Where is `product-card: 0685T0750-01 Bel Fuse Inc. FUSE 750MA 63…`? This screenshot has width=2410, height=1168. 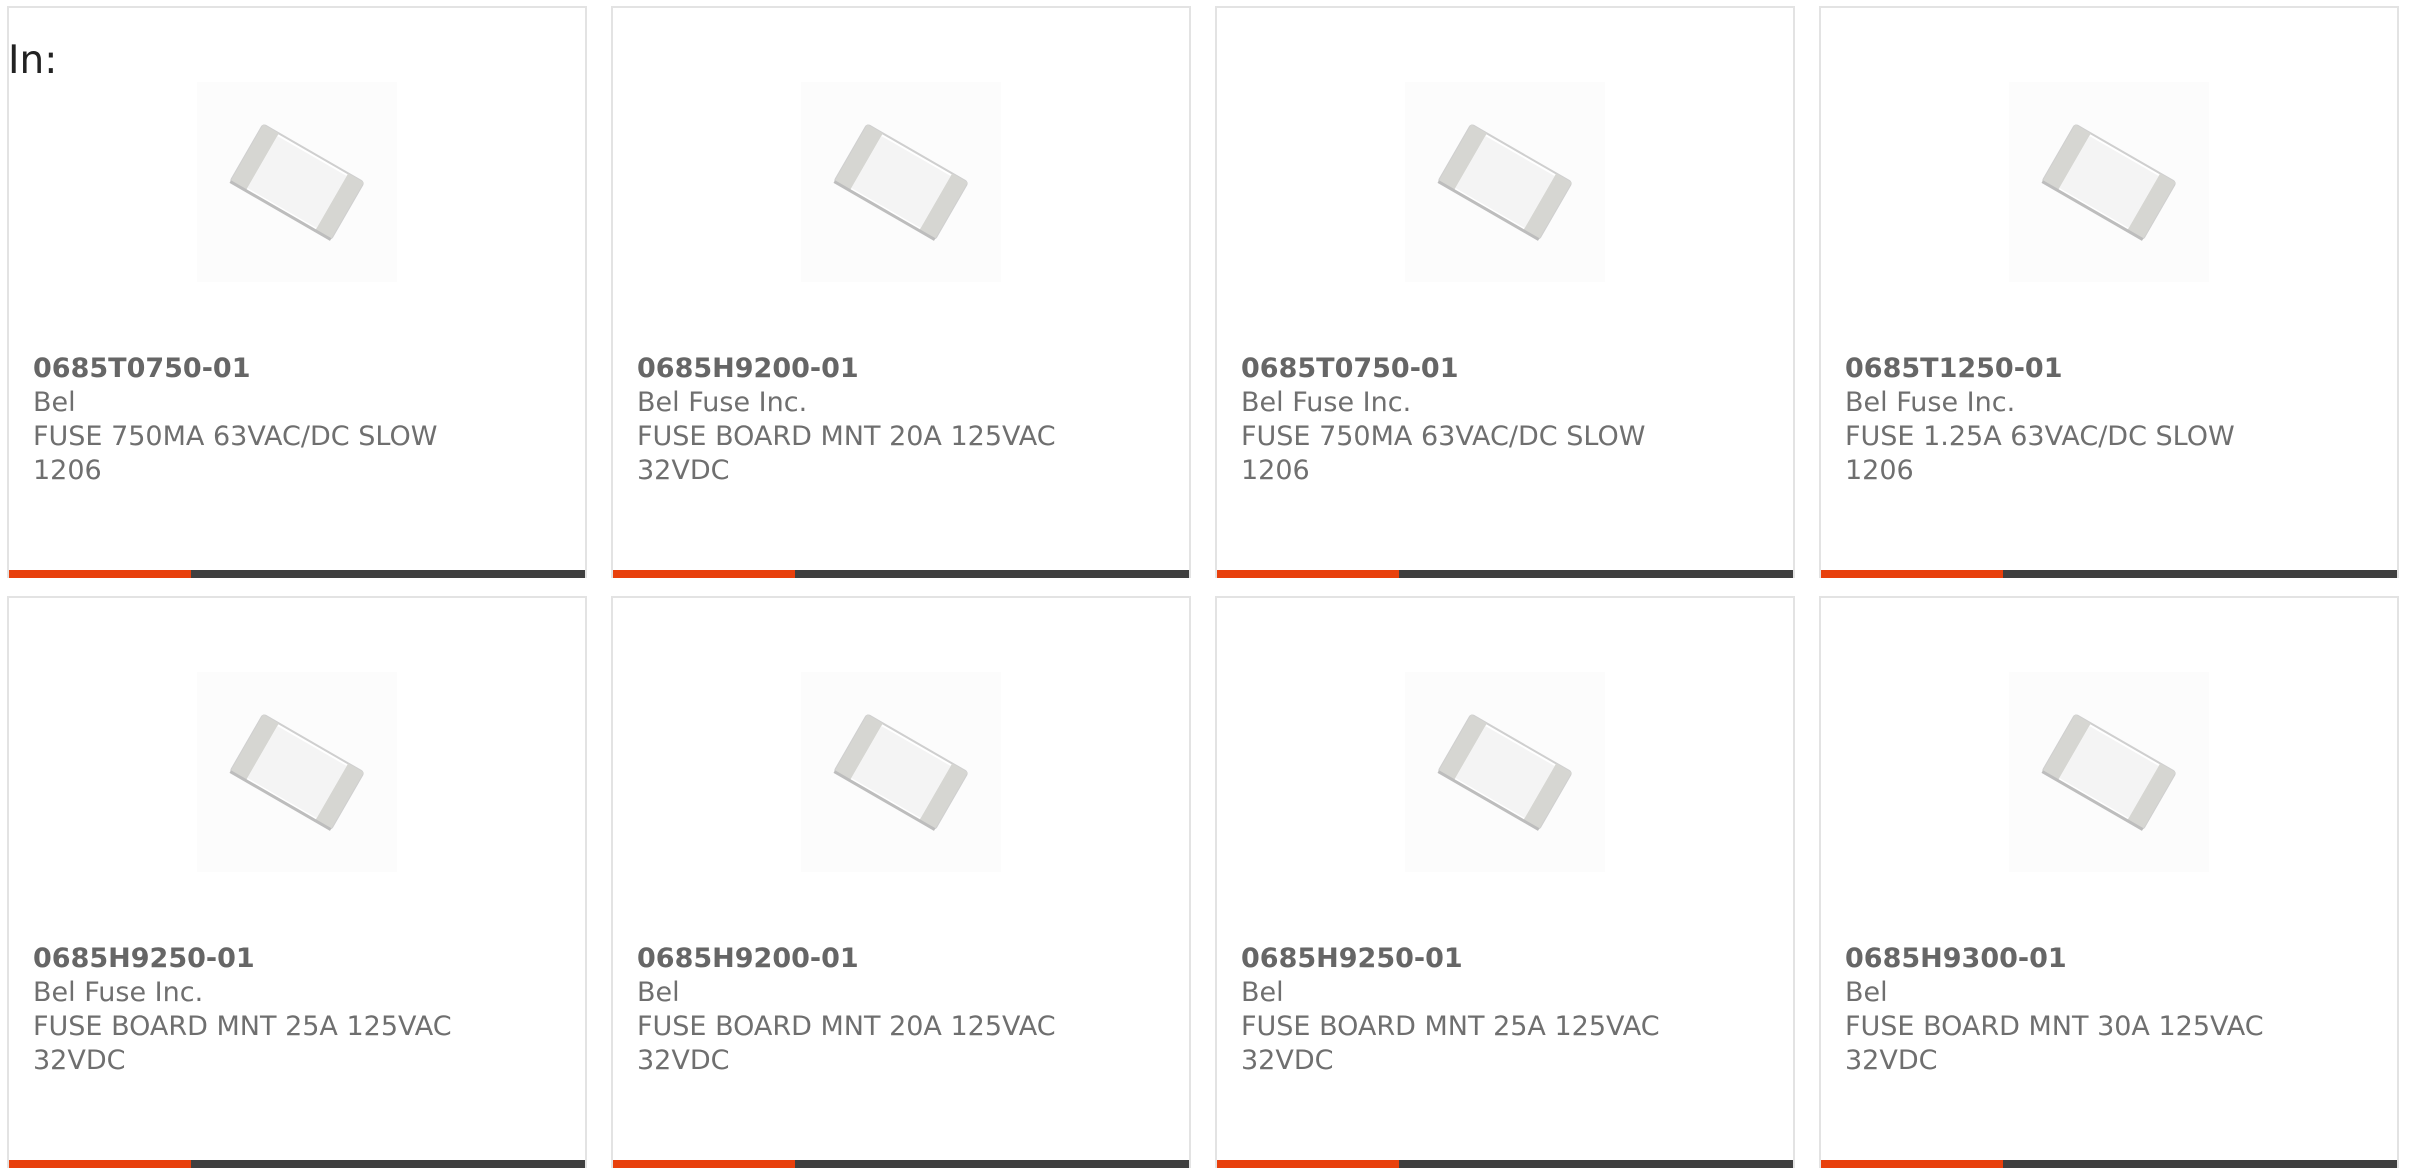
product-card: 0685T0750-01 Bel Fuse Inc. FUSE 750MA 63… is located at coordinates (1505, 292).